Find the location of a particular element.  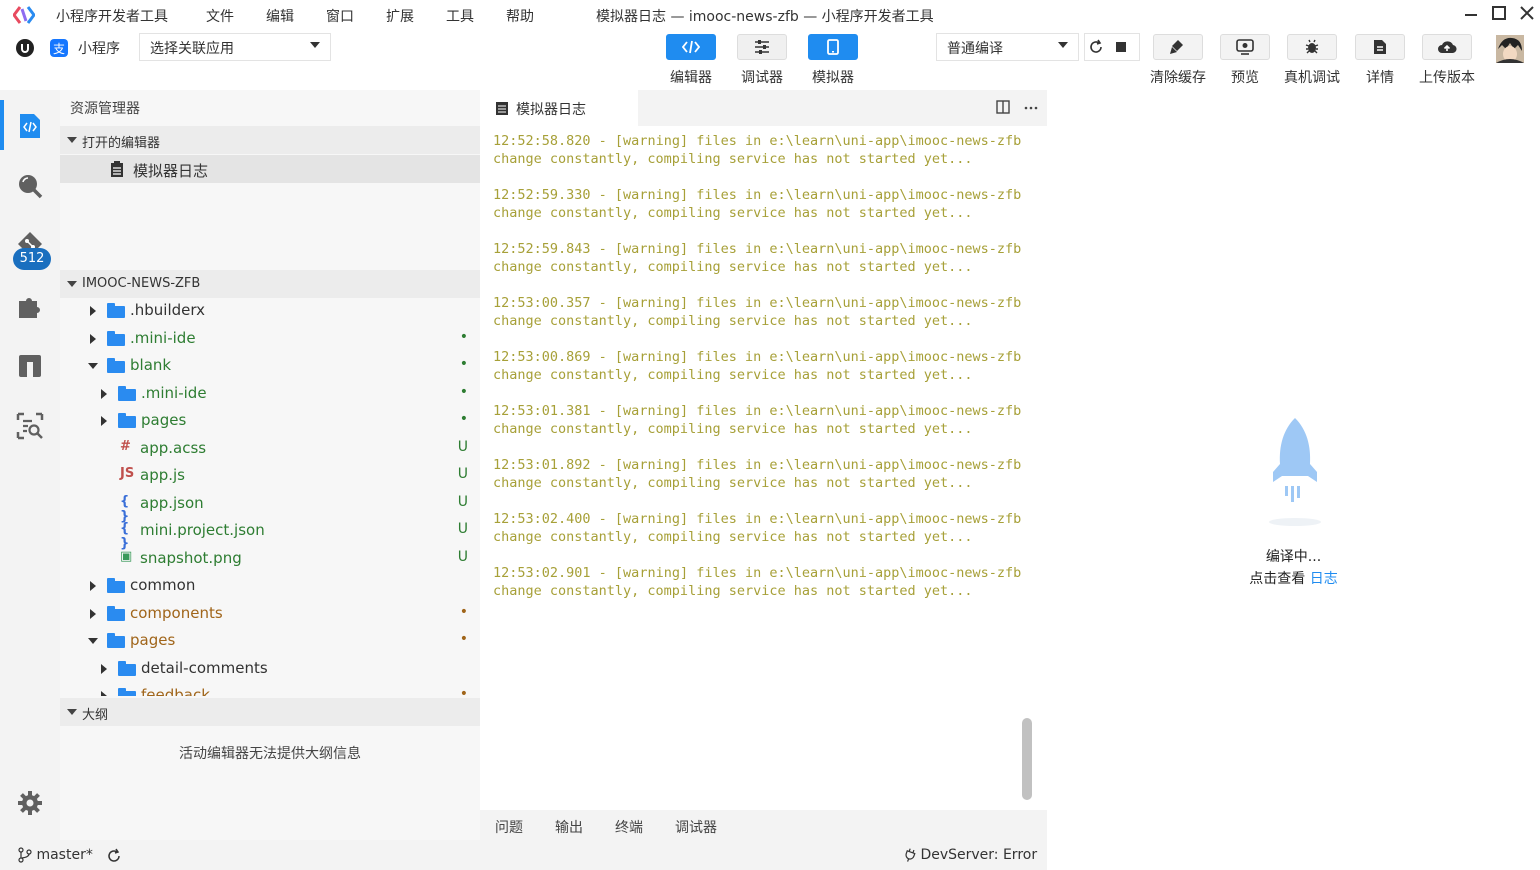

open-editor-item: 模拟器日志 is located at coordinates (270, 169).